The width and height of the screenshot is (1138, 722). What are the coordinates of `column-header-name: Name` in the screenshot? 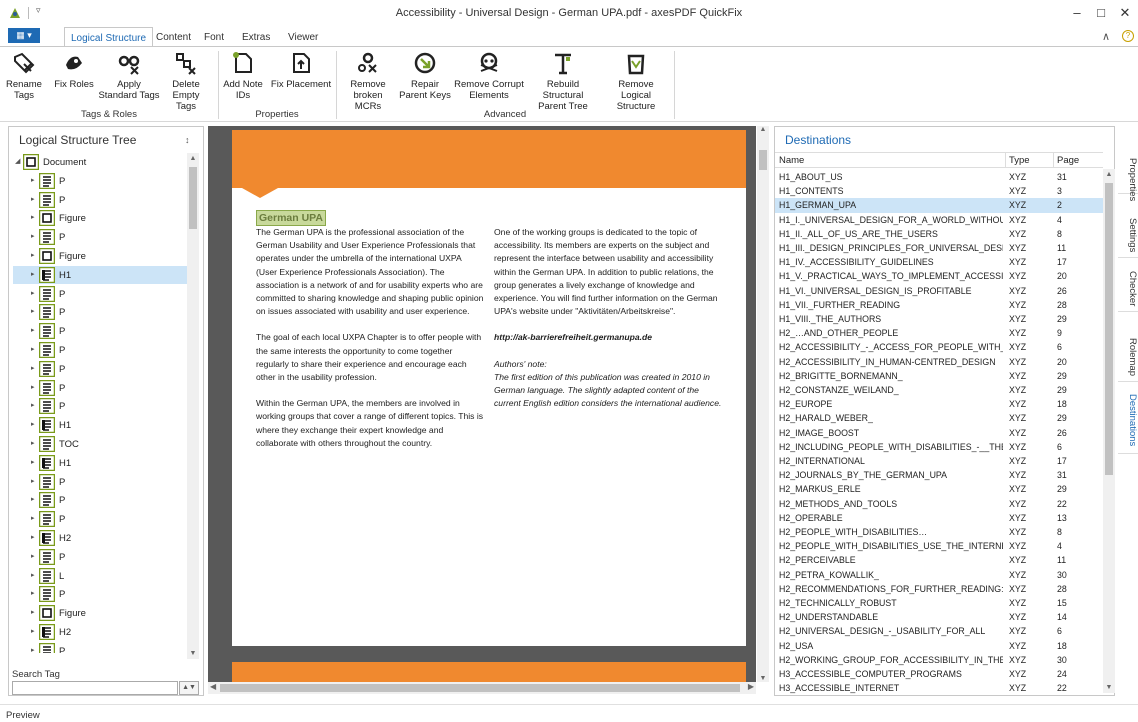 It's located at (791, 160).